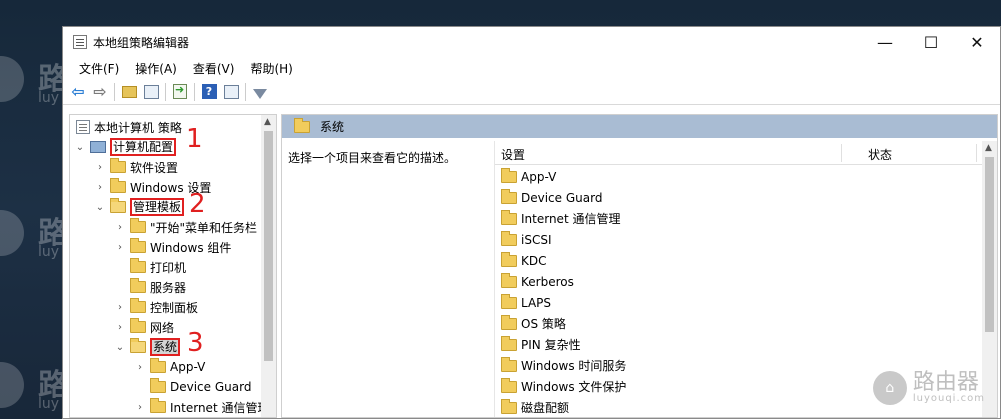  What do you see at coordinates (948, 399) in the screenshot?
I see `logo-subtitle: luyouqi.com` at bounding box center [948, 399].